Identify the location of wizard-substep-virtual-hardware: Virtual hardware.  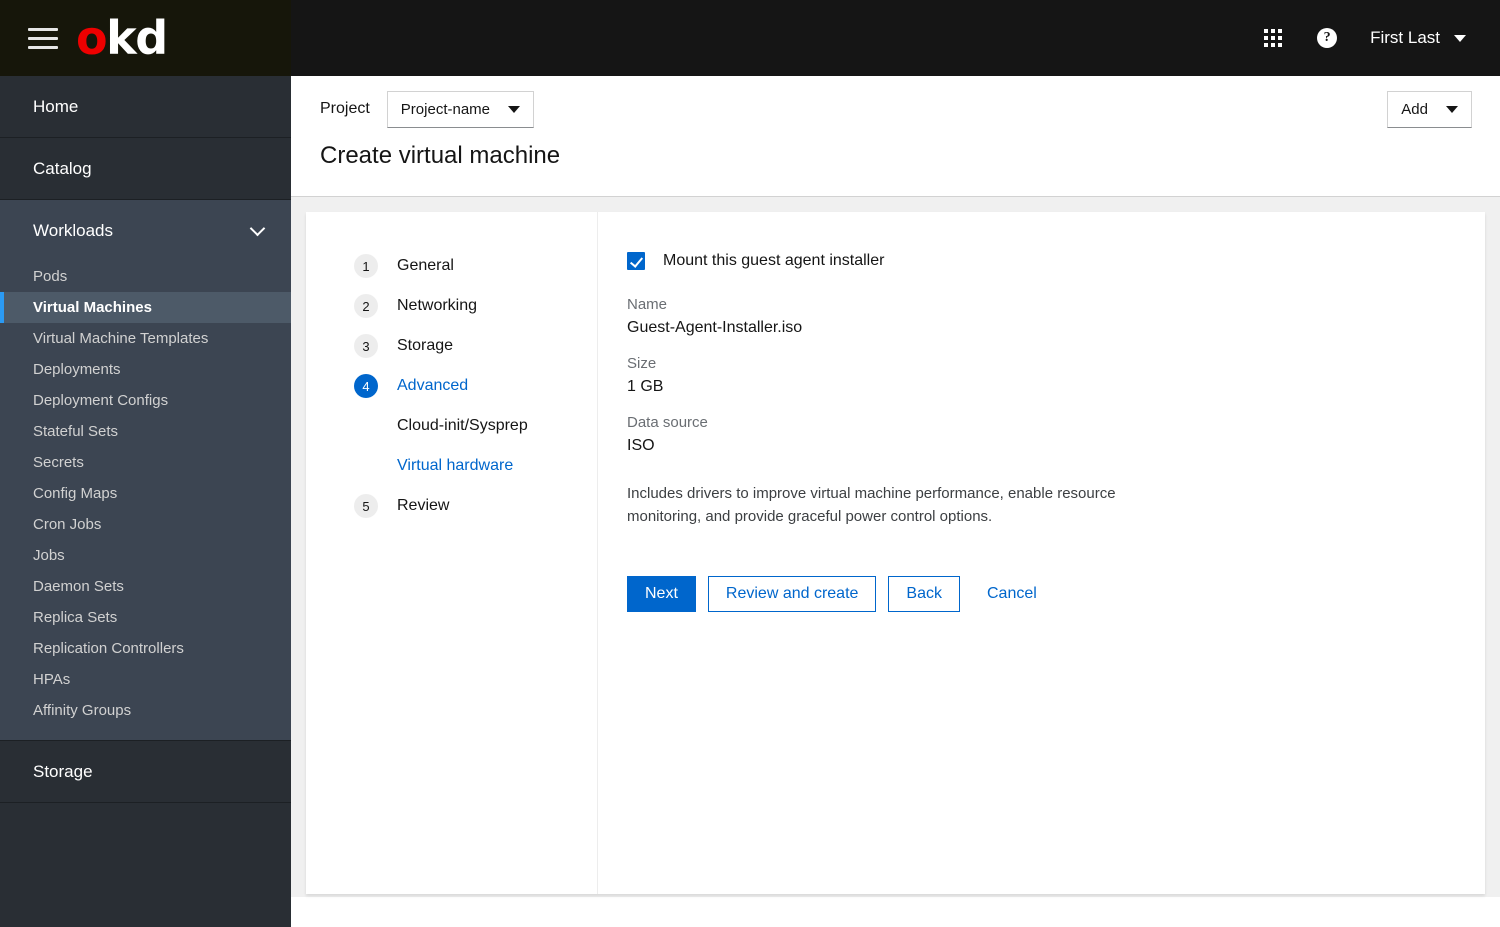
(451, 466).